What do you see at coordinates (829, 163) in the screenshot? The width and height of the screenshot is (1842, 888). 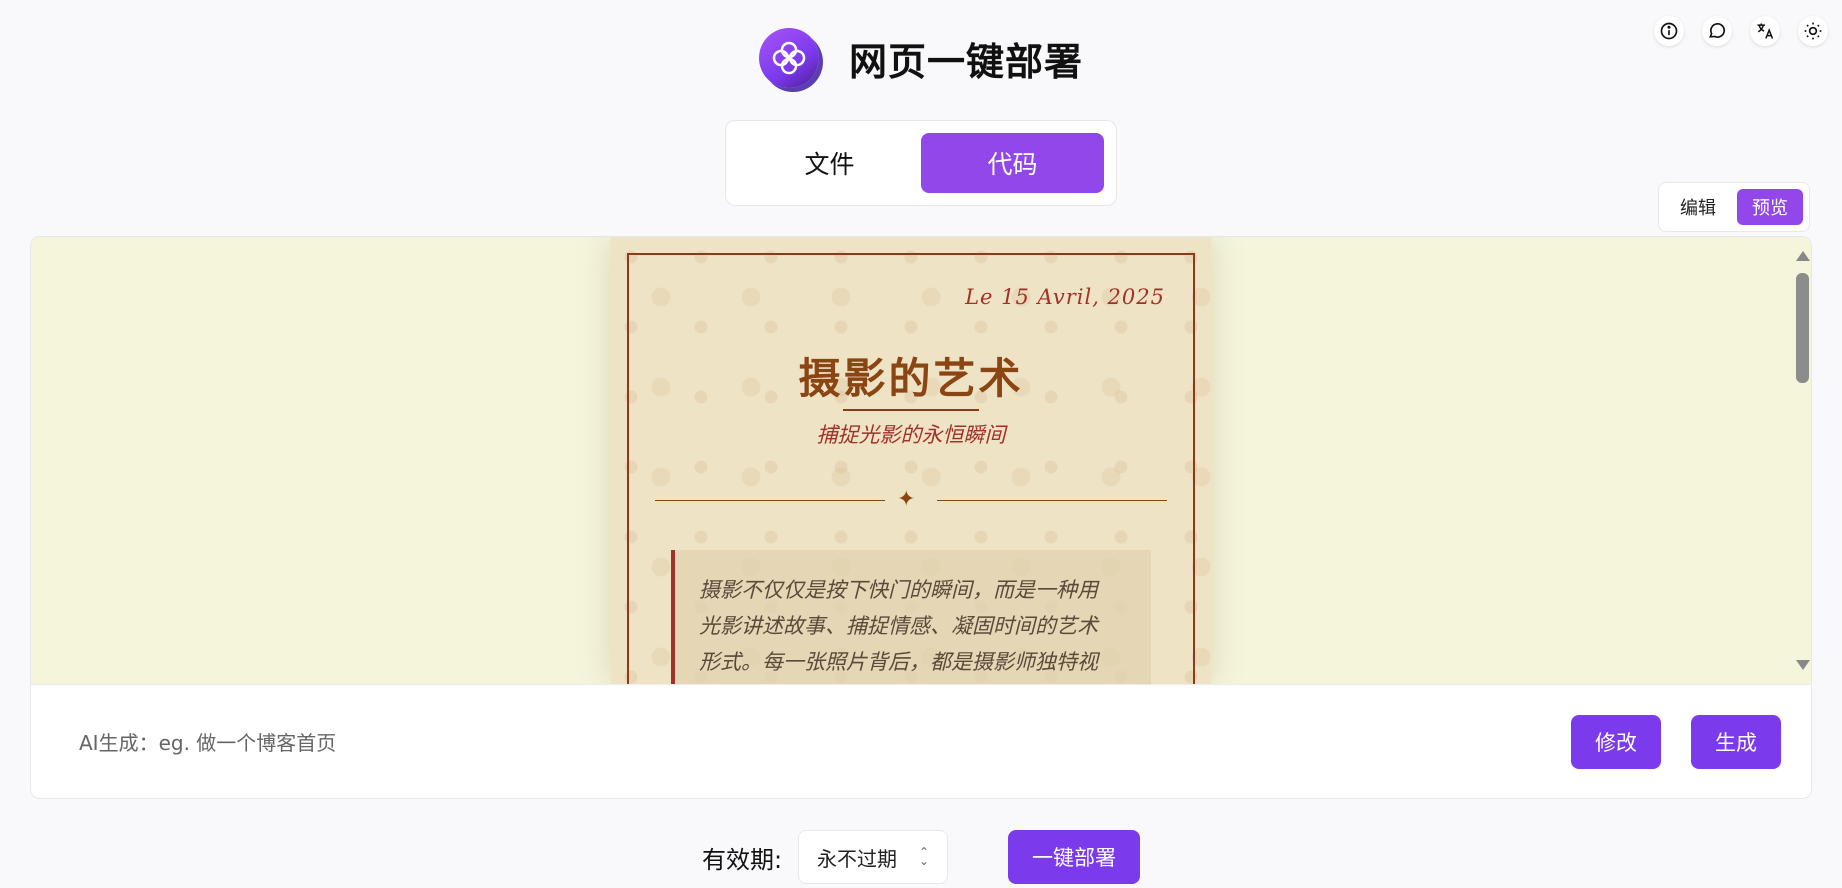 I see `tab-file: 文件` at bounding box center [829, 163].